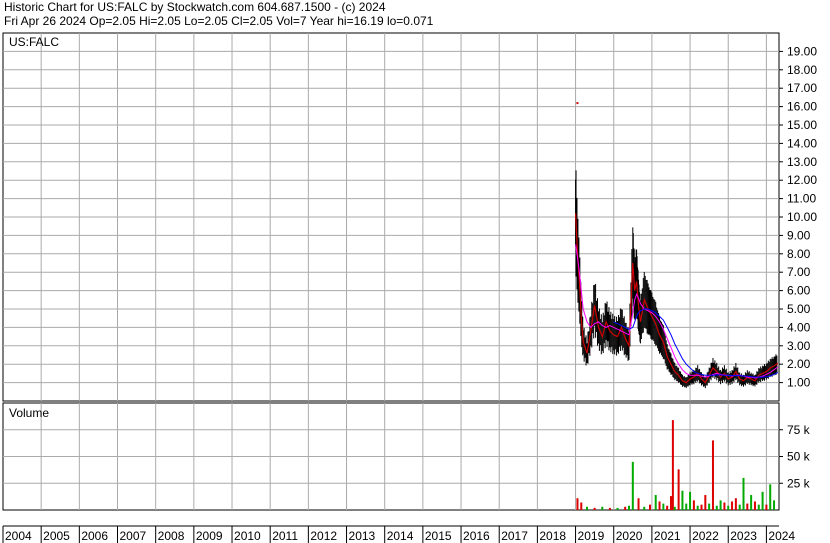  Describe the element at coordinates (18, 536) in the screenshot. I see `year-label: 2004` at that location.